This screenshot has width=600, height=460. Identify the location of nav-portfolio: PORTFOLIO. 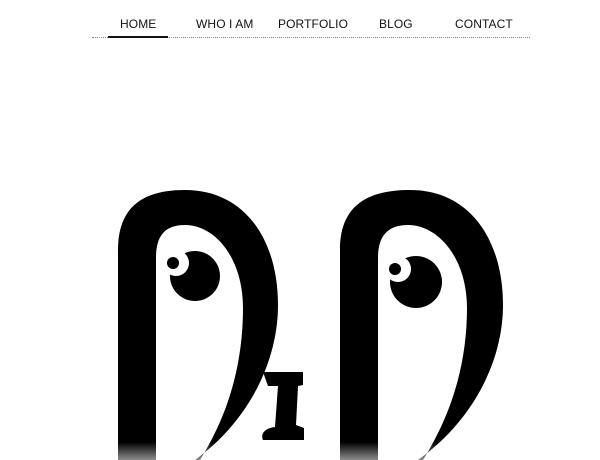
(313, 25).